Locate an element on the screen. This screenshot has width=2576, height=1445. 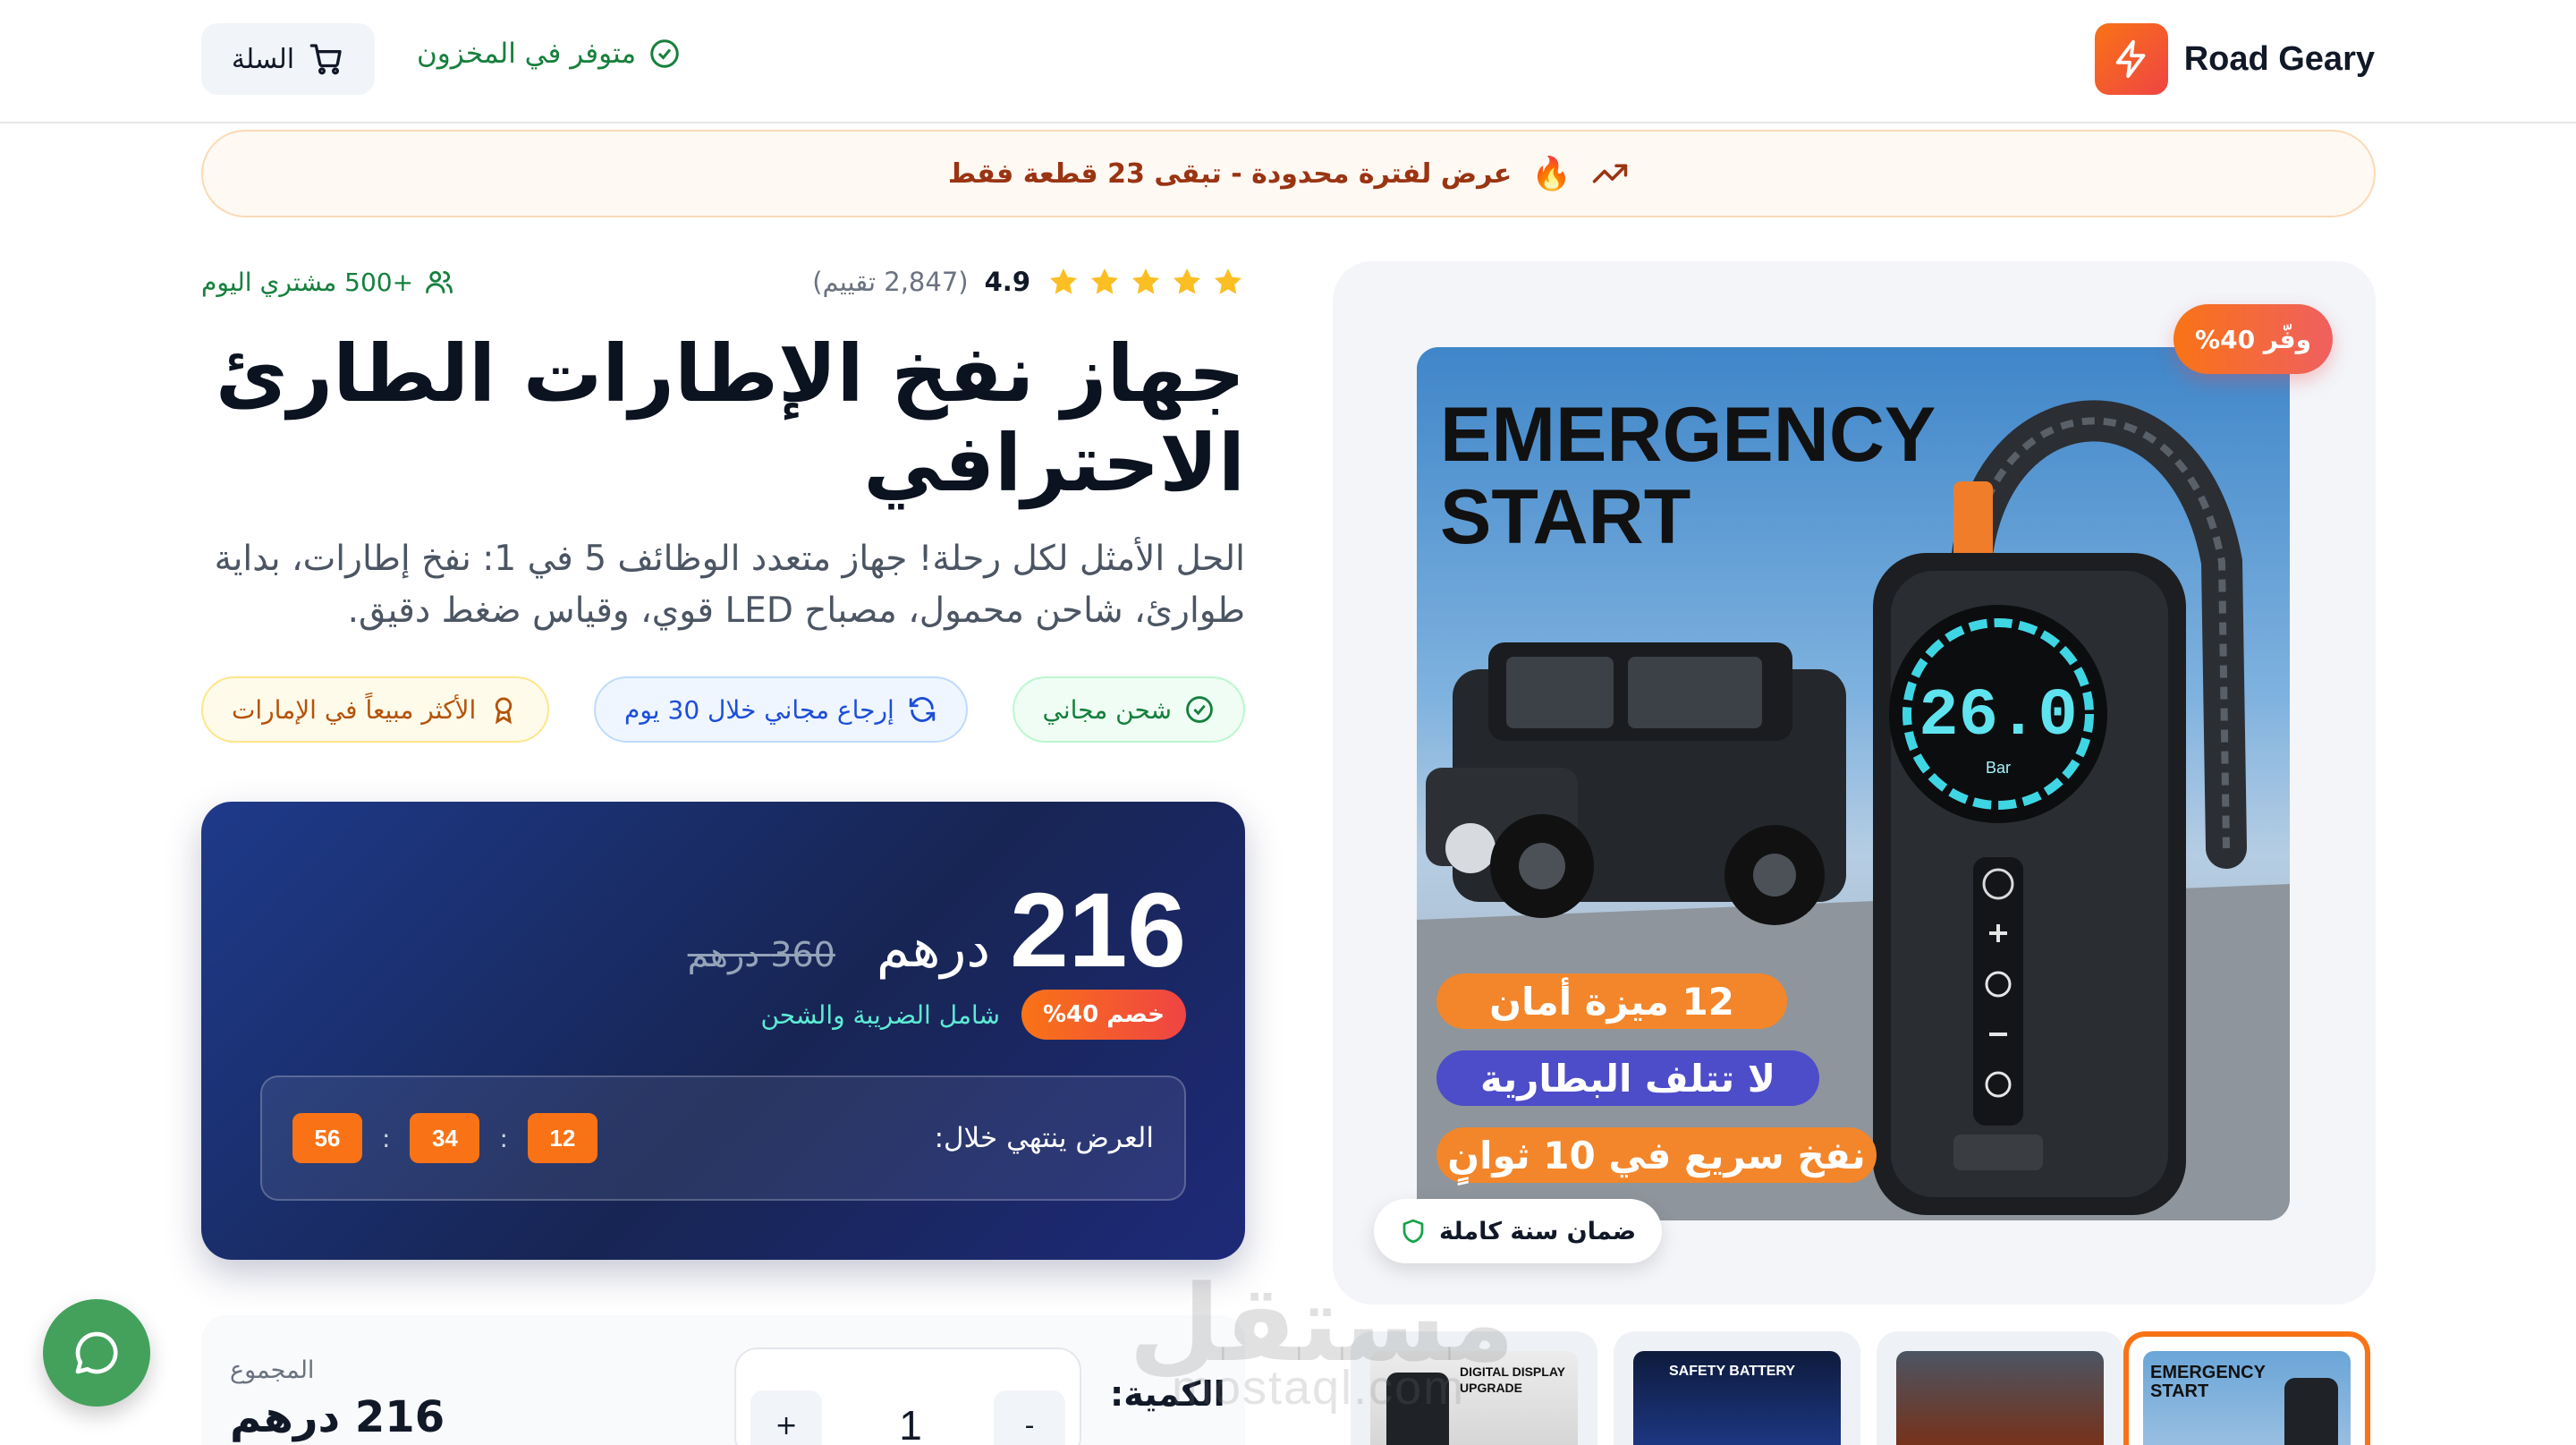
rating: 4.9 (2,847 تقييم) is located at coordinates (1028, 282).